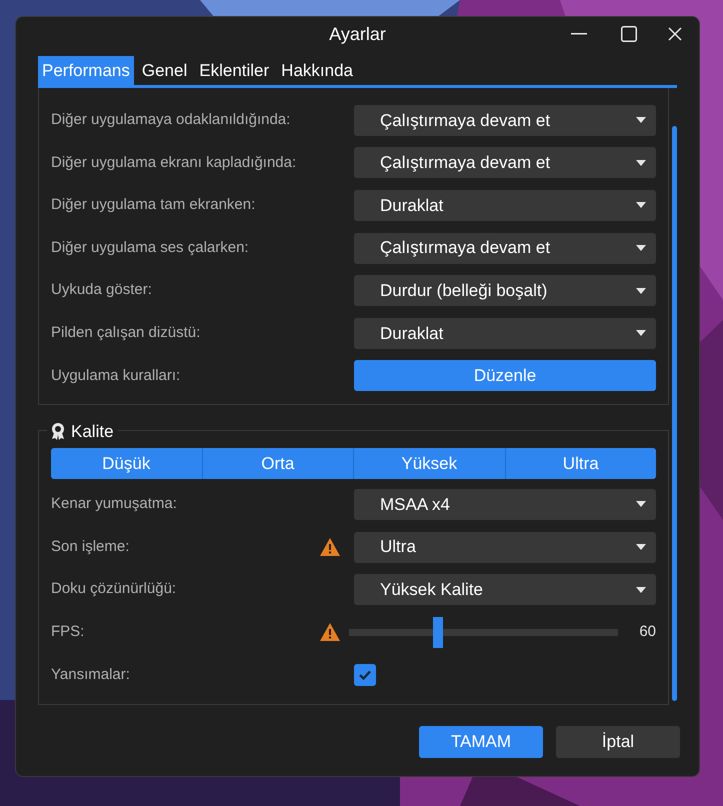  What do you see at coordinates (126, 464) in the screenshot?
I see `preset-button: Düşük` at bounding box center [126, 464].